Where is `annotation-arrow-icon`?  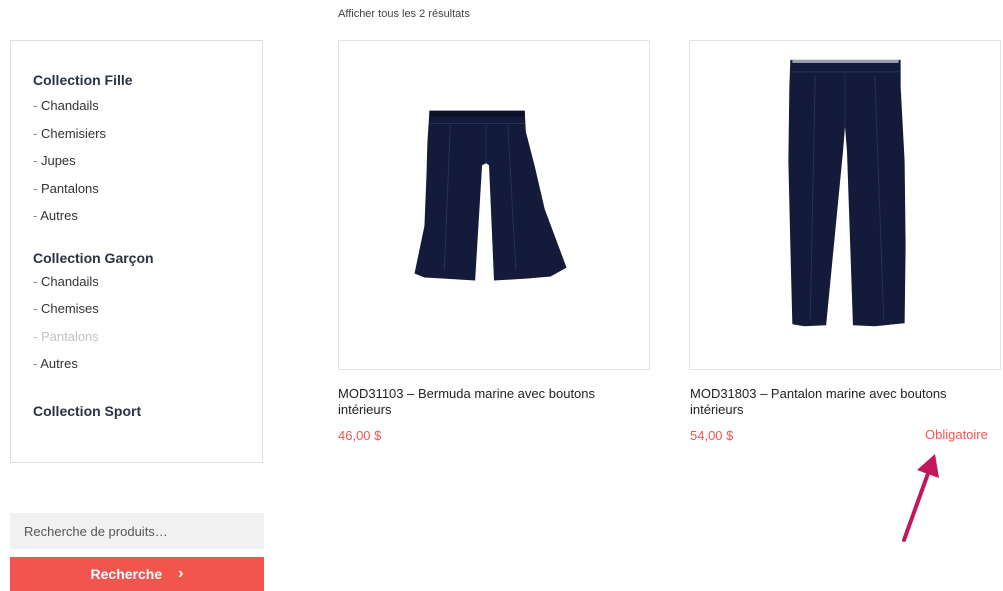 annotation-arrow-icon is located at coordinates (920, 498).